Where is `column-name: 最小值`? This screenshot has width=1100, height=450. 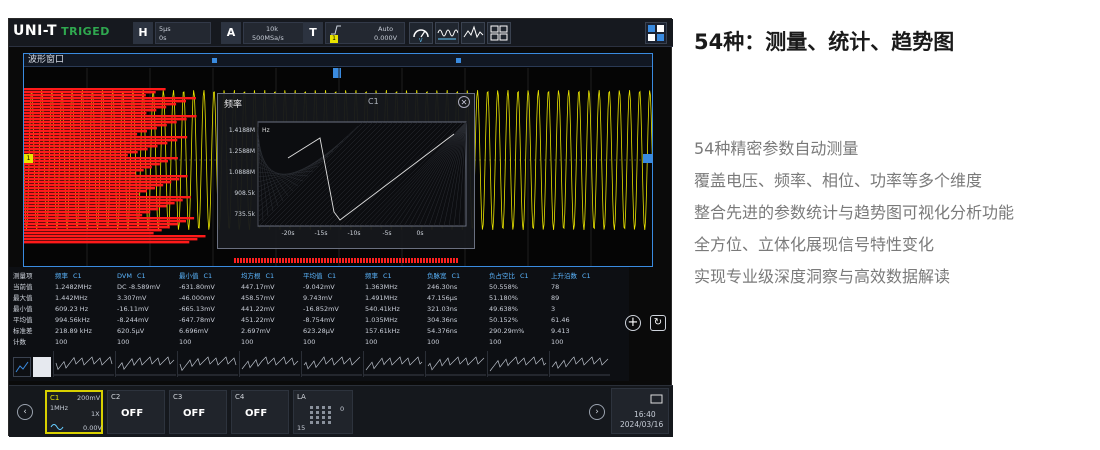 column-name: 最小值 is located at coordinates (189, 276).